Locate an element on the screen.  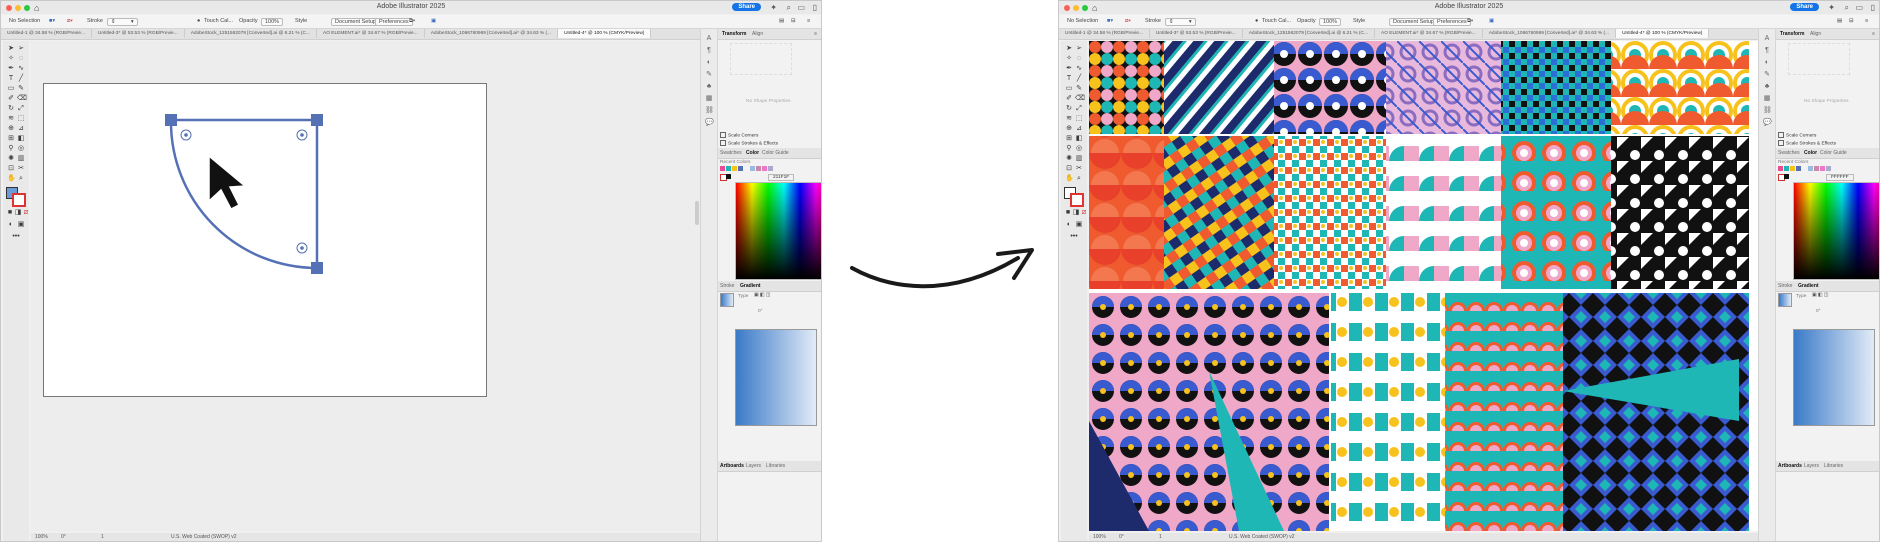
slice-icon: ✂ is located at coordinates (1079, 169).